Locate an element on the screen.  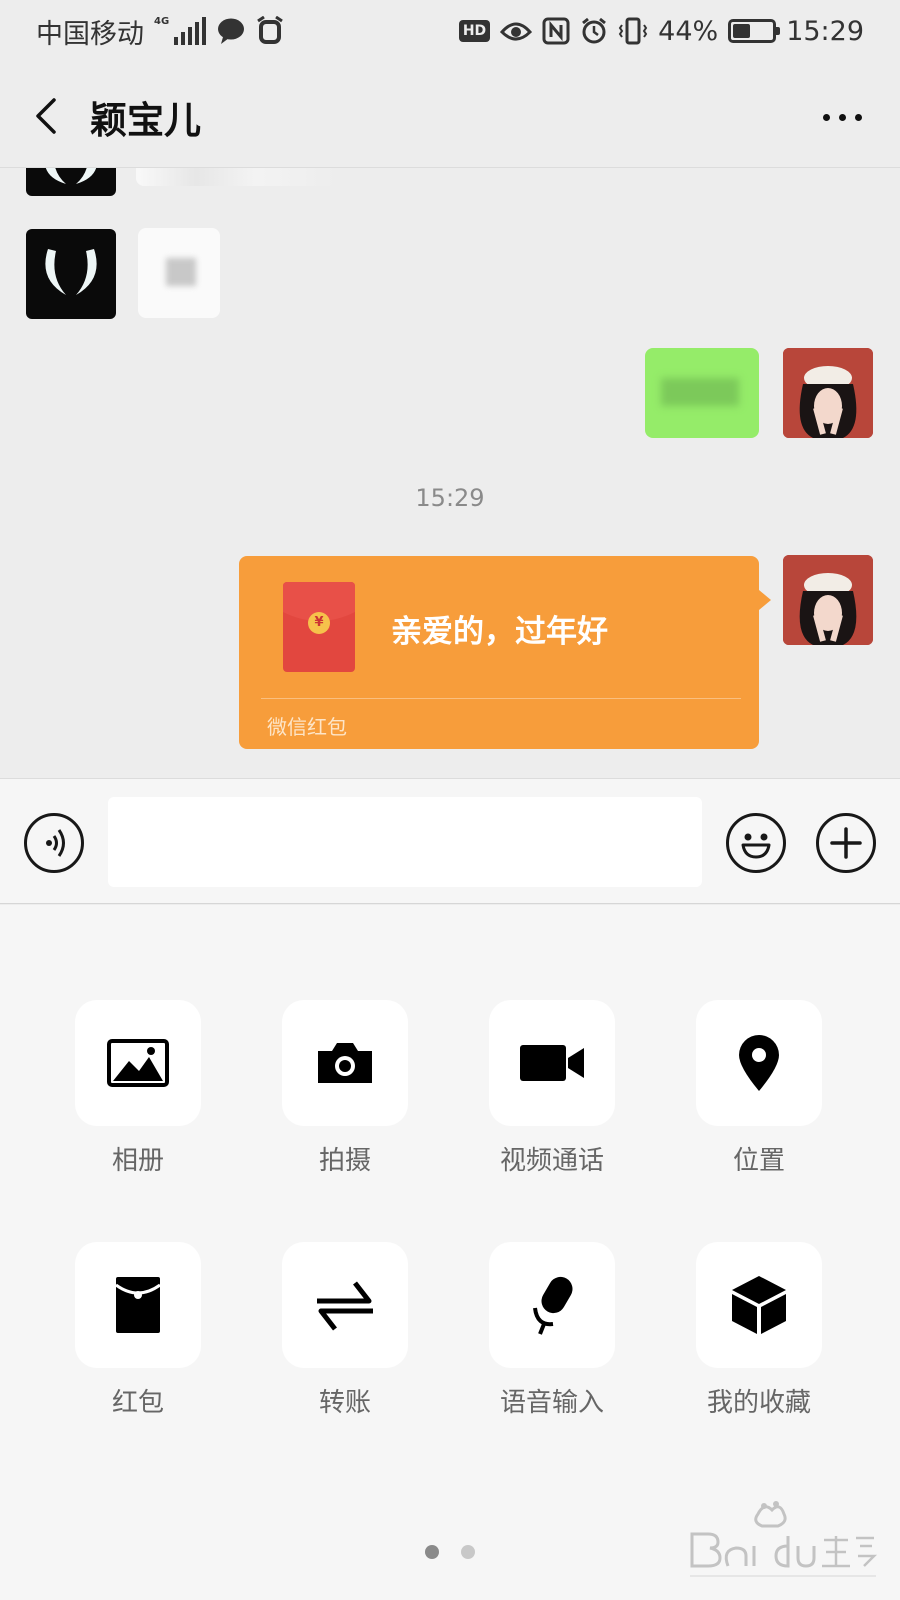
battery-fill is located at coordinates (742, 31).